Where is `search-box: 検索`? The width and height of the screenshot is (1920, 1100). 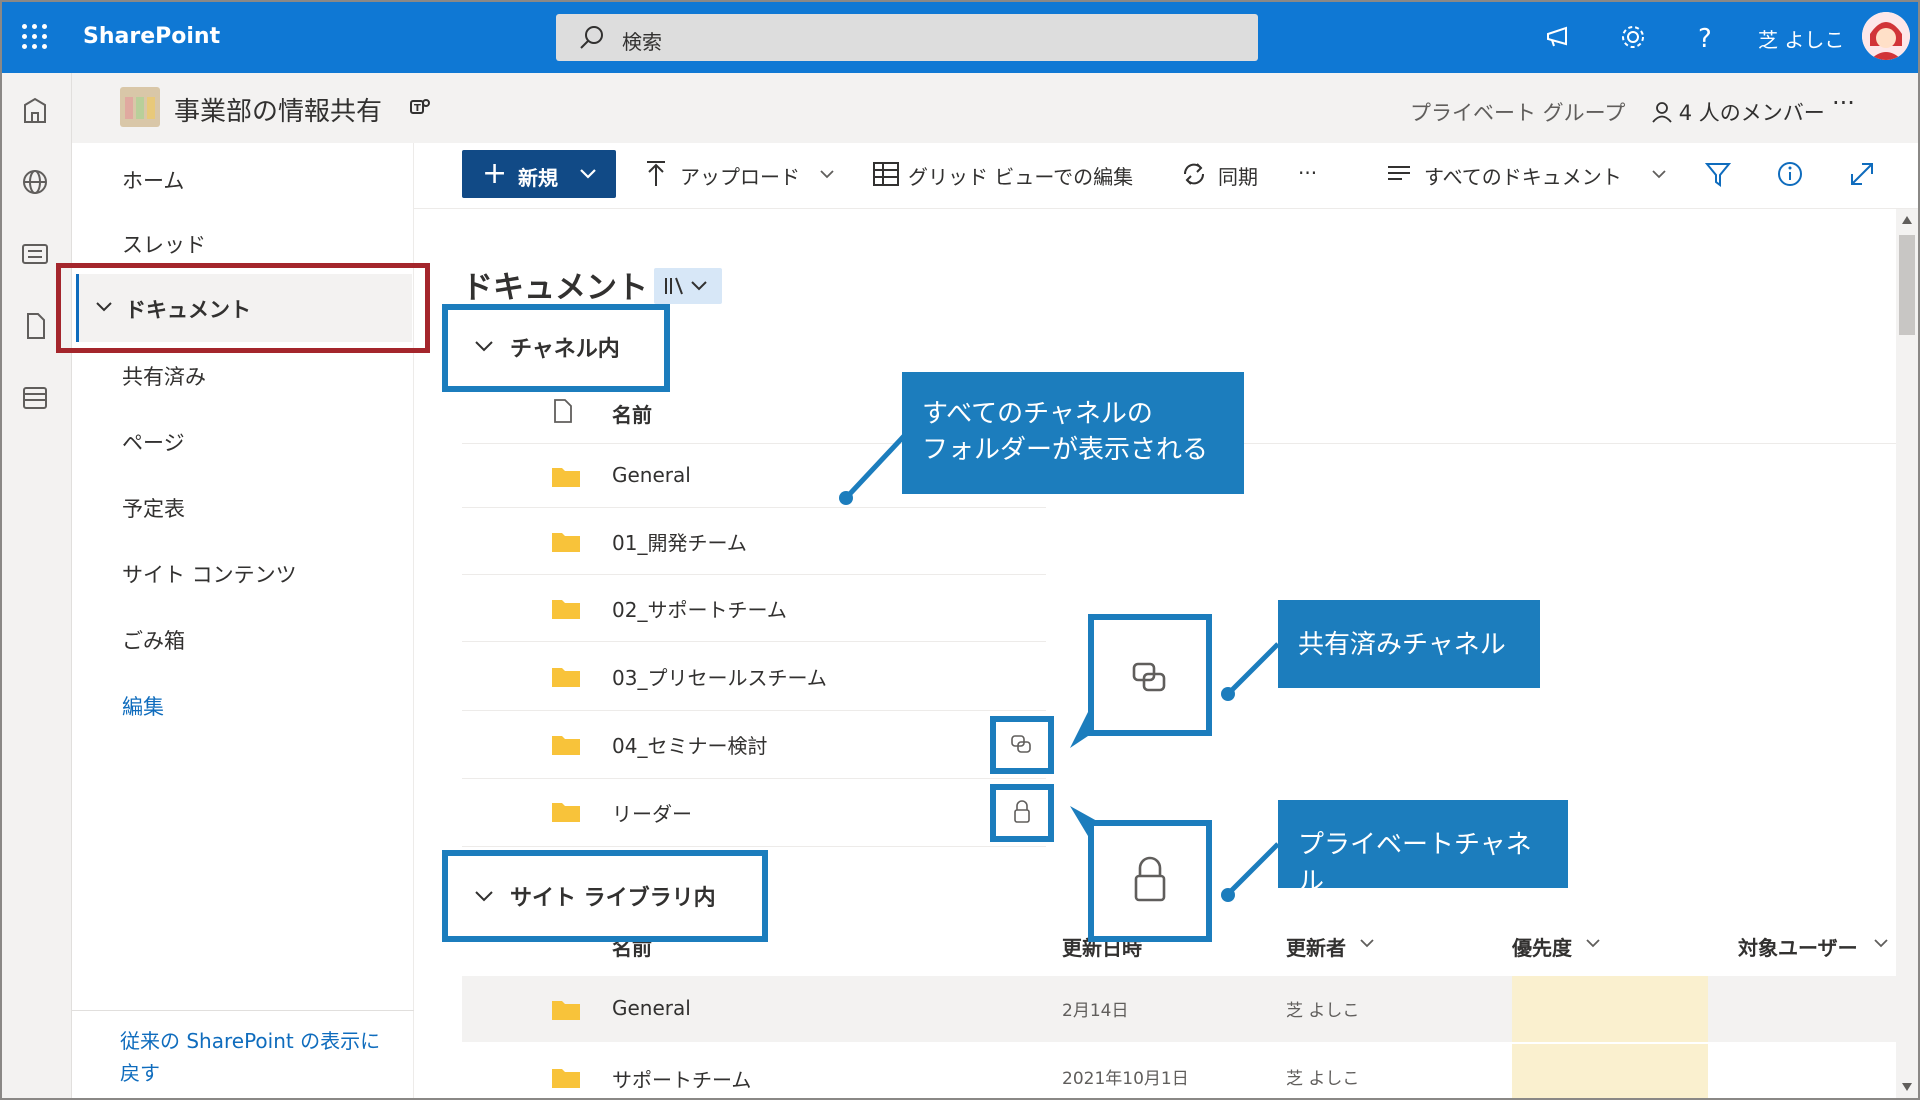
search-box: 検索 is located at coordinates (907, 37).